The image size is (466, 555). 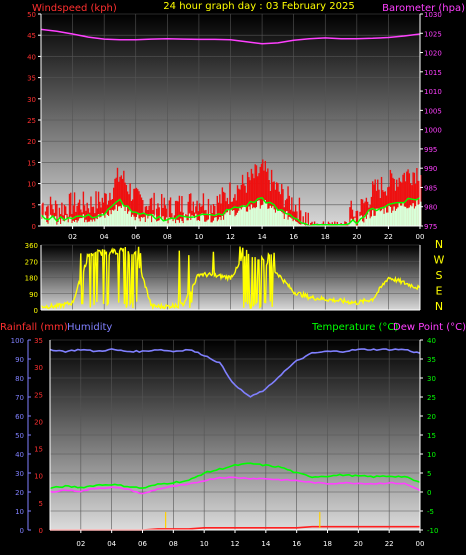 What do you see at coordinates (431, 341) in the screenshot?
I see `temp-y-tick-label: 40` at bounding box center [431, 341].